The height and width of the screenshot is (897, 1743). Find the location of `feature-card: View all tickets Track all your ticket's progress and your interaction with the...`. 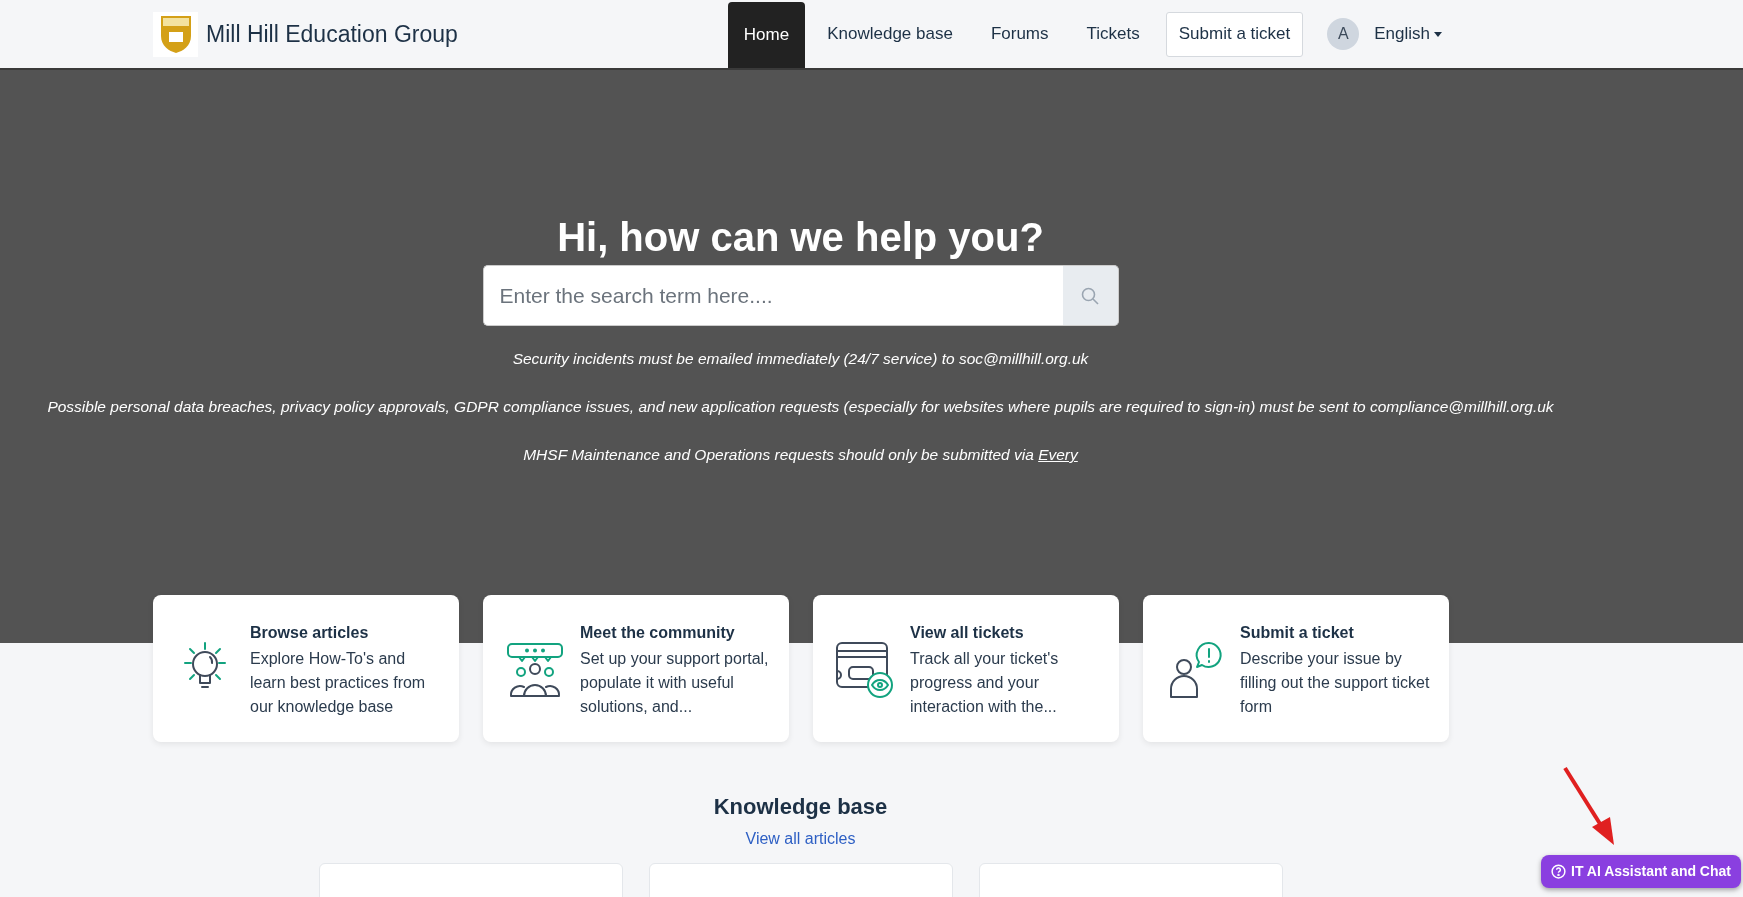

feature-card: View all tickets Track all your ticket's progress and your interaction with the... is located at coordinates (966, 668).